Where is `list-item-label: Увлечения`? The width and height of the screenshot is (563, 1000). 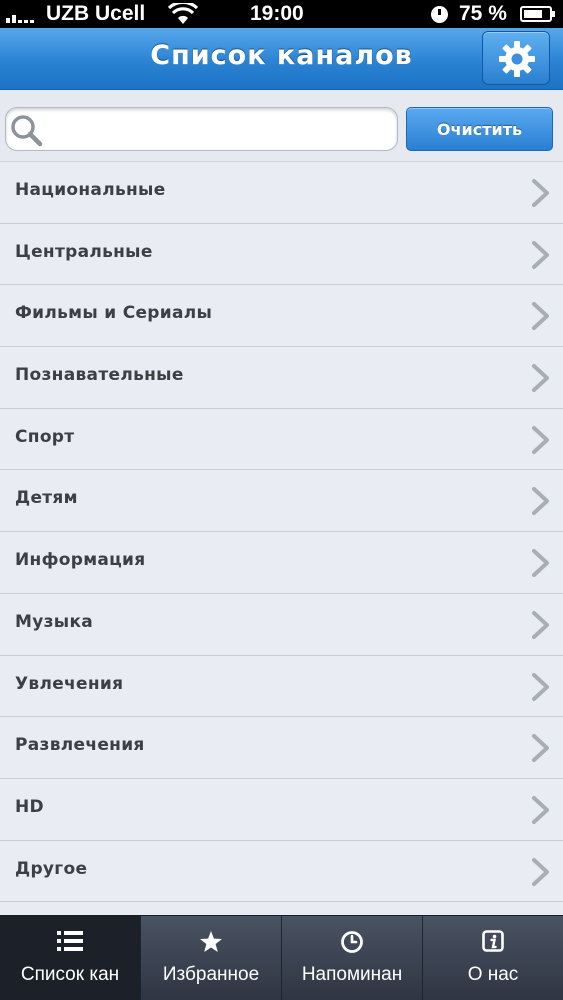
list-item-label: Увлечения is located at coordinates (69, 683).